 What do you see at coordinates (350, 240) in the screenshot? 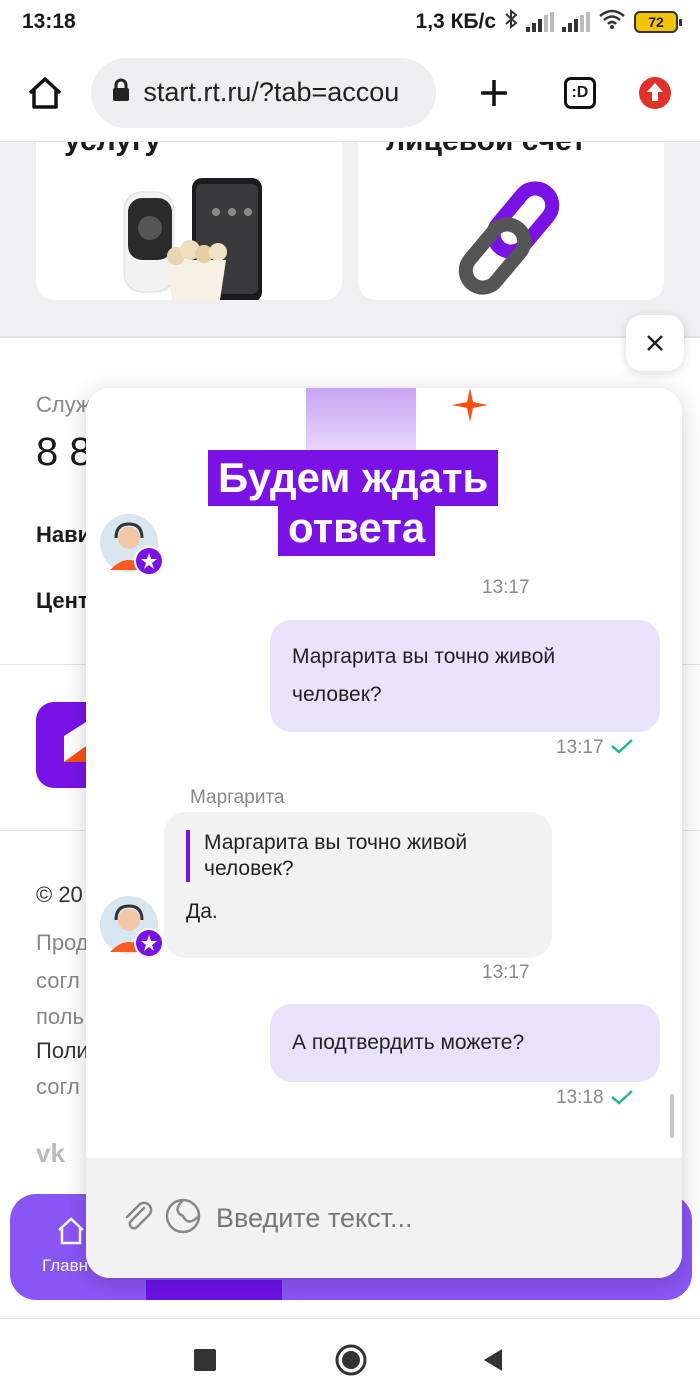
I see `services-band: услугу лицевой счет` at bounding box center [350, 240].